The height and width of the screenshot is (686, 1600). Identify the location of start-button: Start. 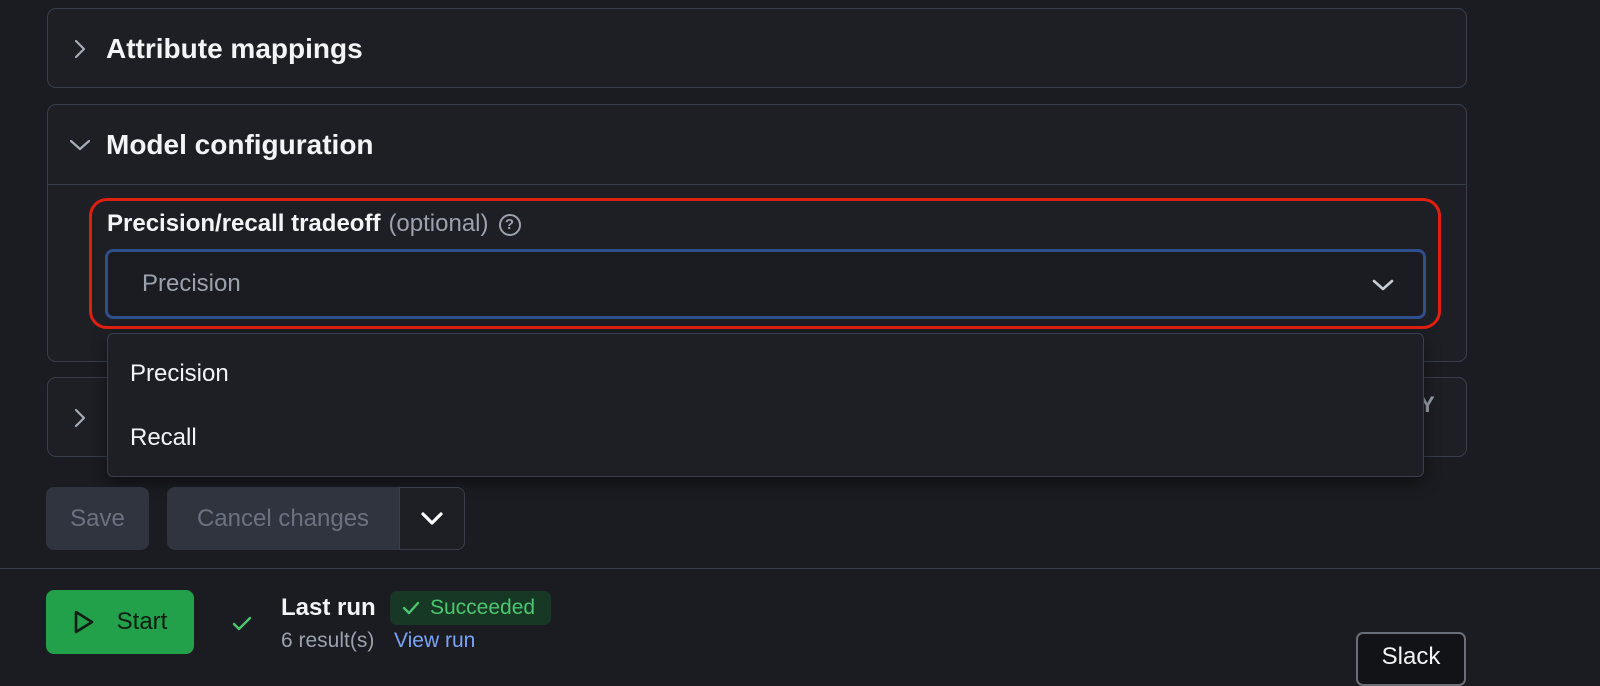
(120, 622).